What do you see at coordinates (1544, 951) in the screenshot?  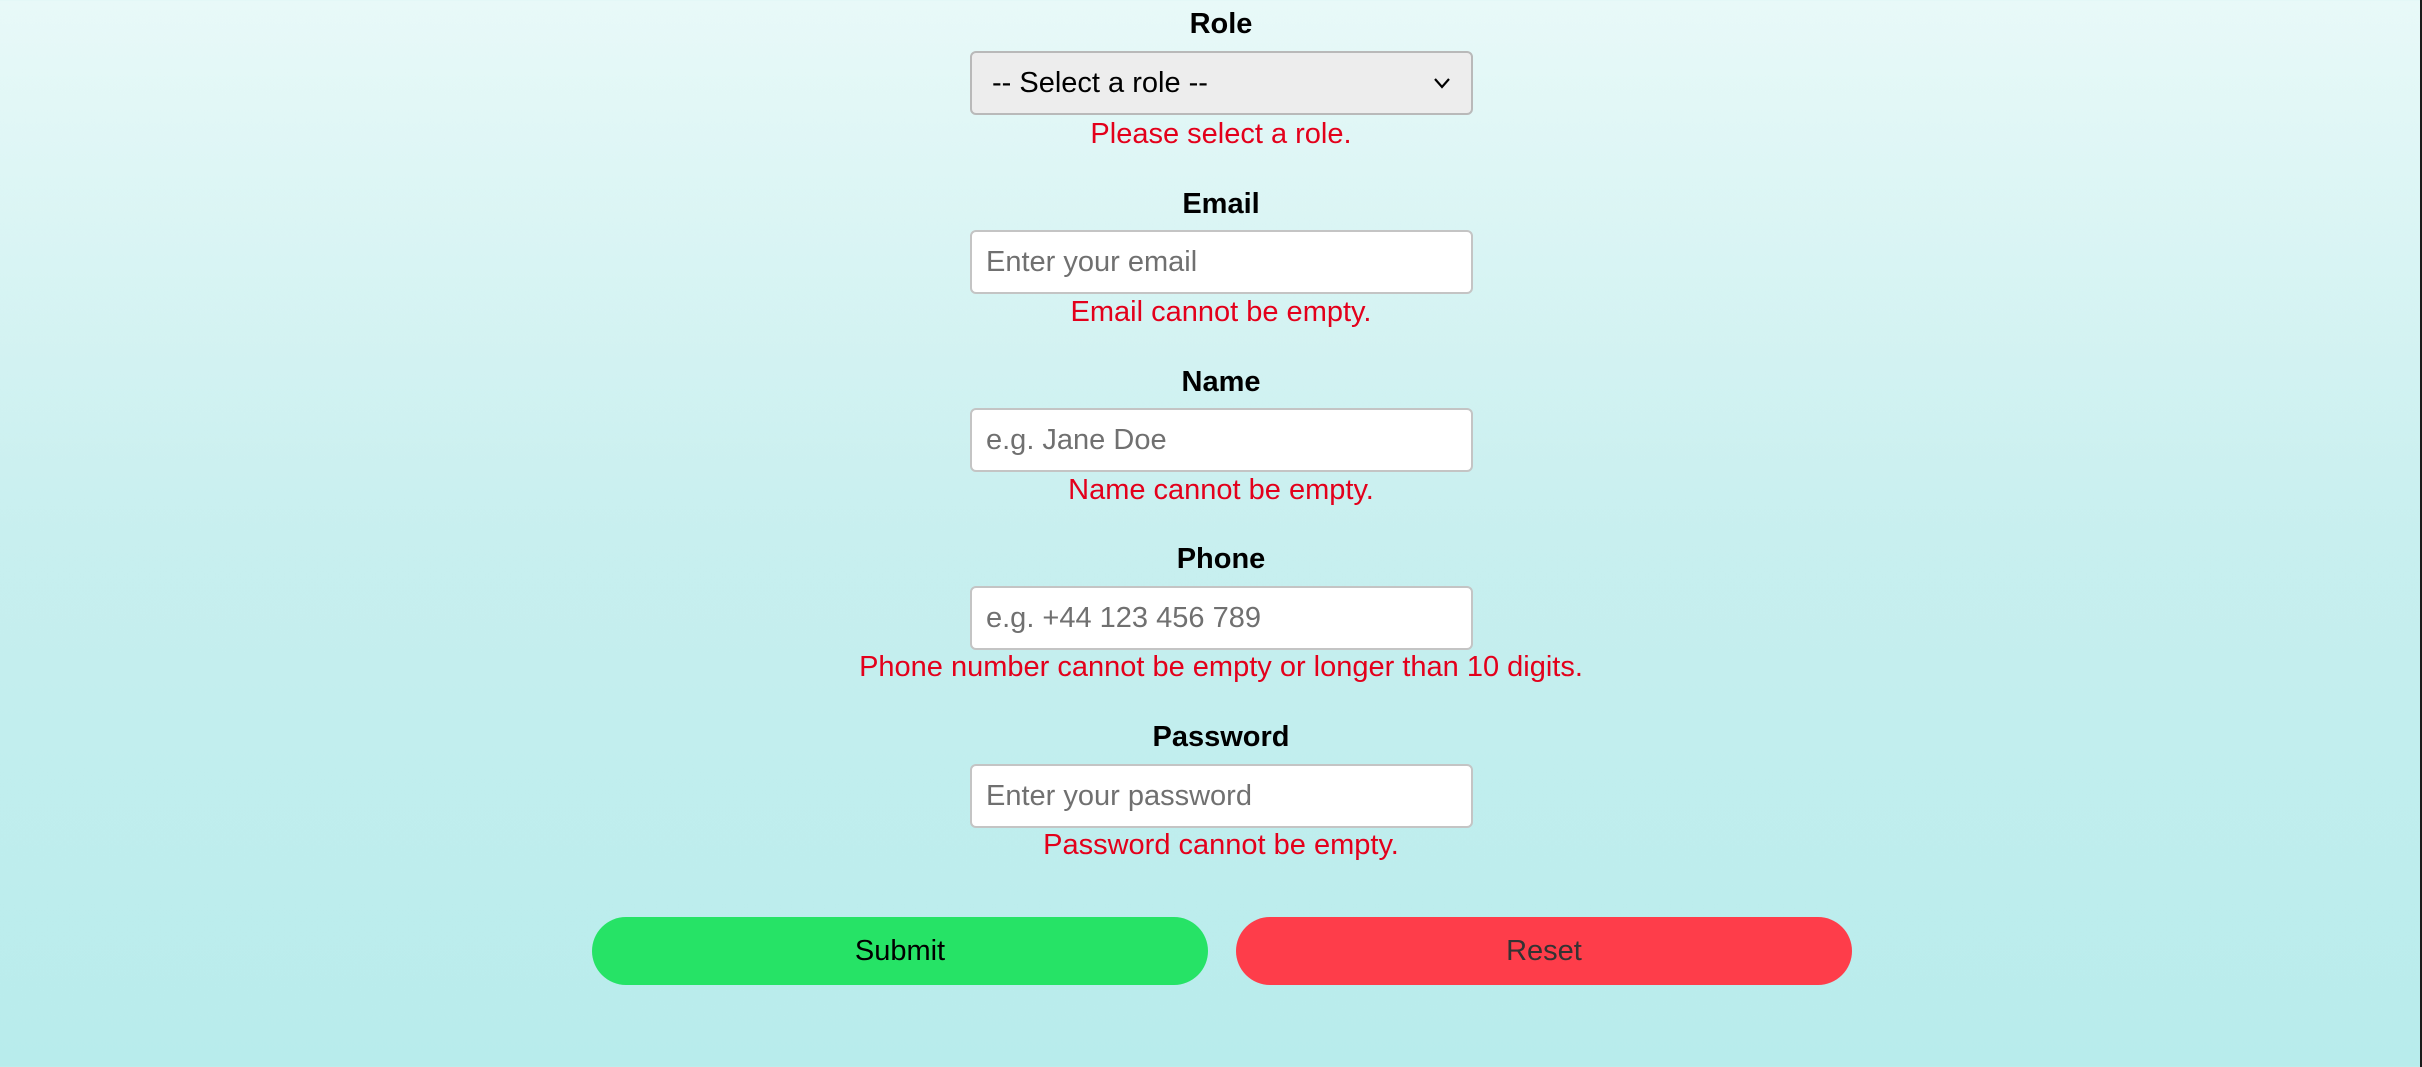 I see `reset-button: Reset` at bounding box center [1544, 951].